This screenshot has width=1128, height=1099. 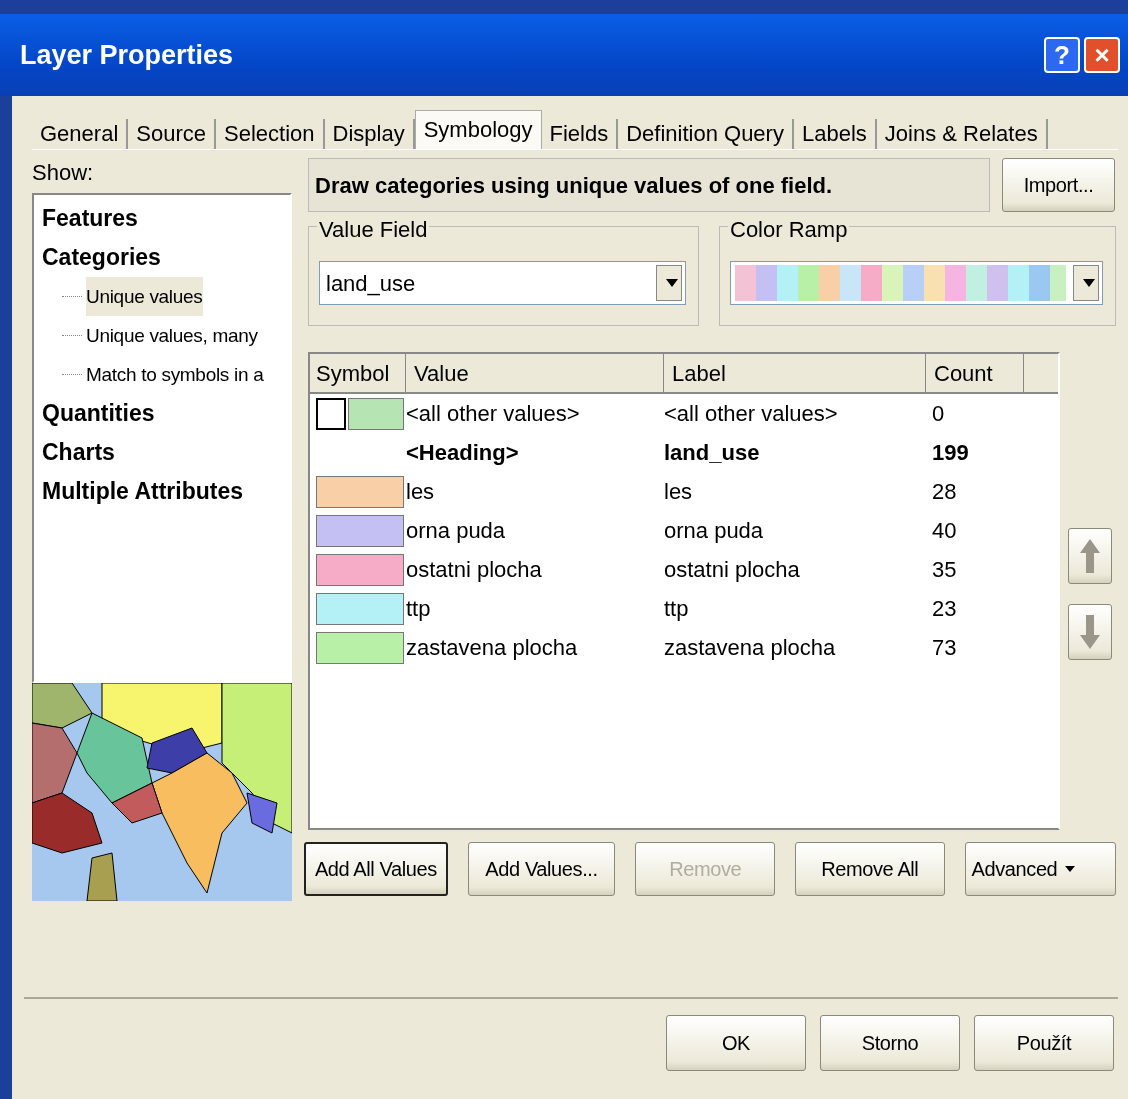 I want to click on arrow-down-icon, so click(x=1090, y=632).